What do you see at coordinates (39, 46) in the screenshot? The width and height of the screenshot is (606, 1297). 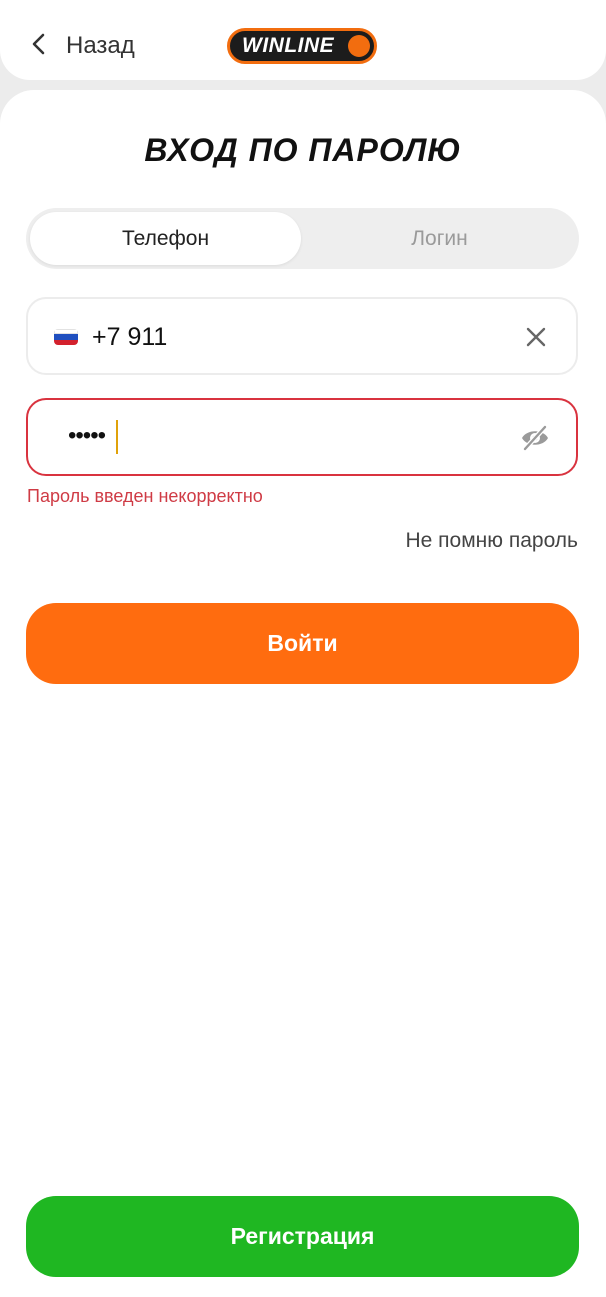 I see `chevron-left-icon` at bounding box center [39, 46].